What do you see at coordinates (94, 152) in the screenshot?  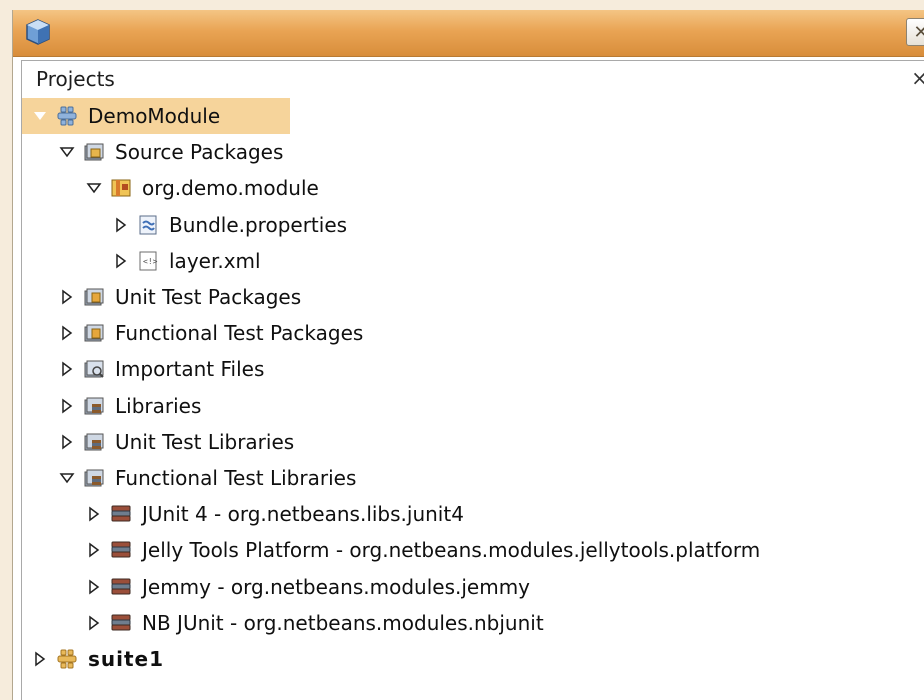 I see `source-packages-icon` at bounding box center [94, 152].